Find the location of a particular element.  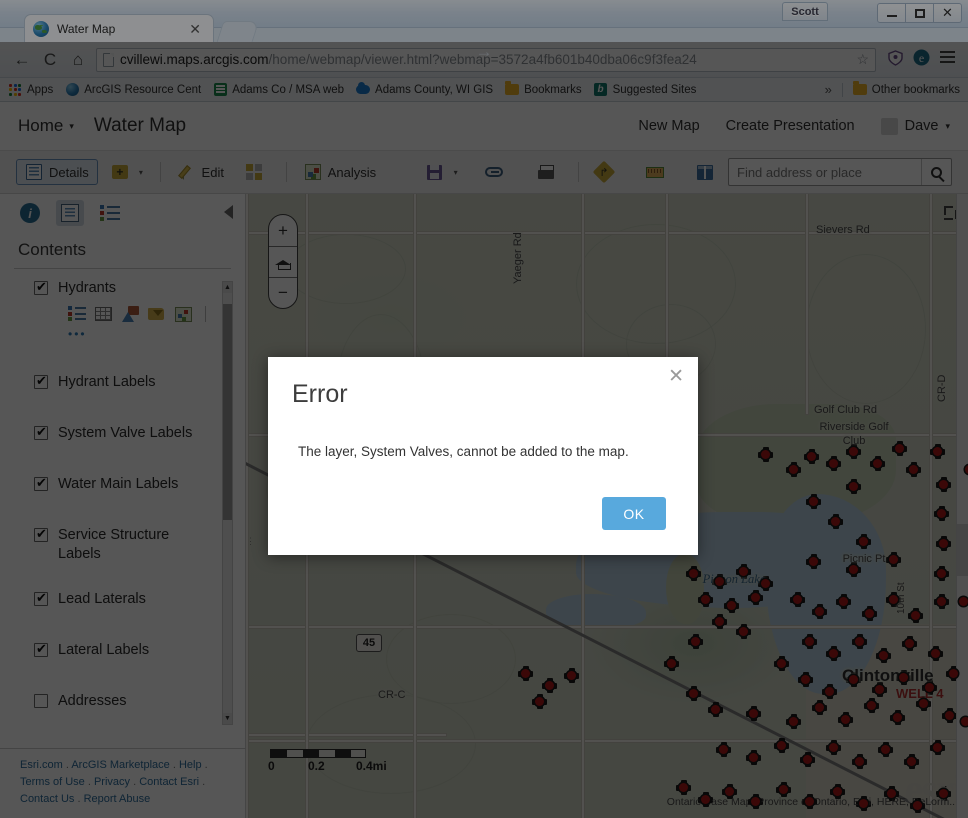

close-icon: ✕ is located at coordinates (676, 376).